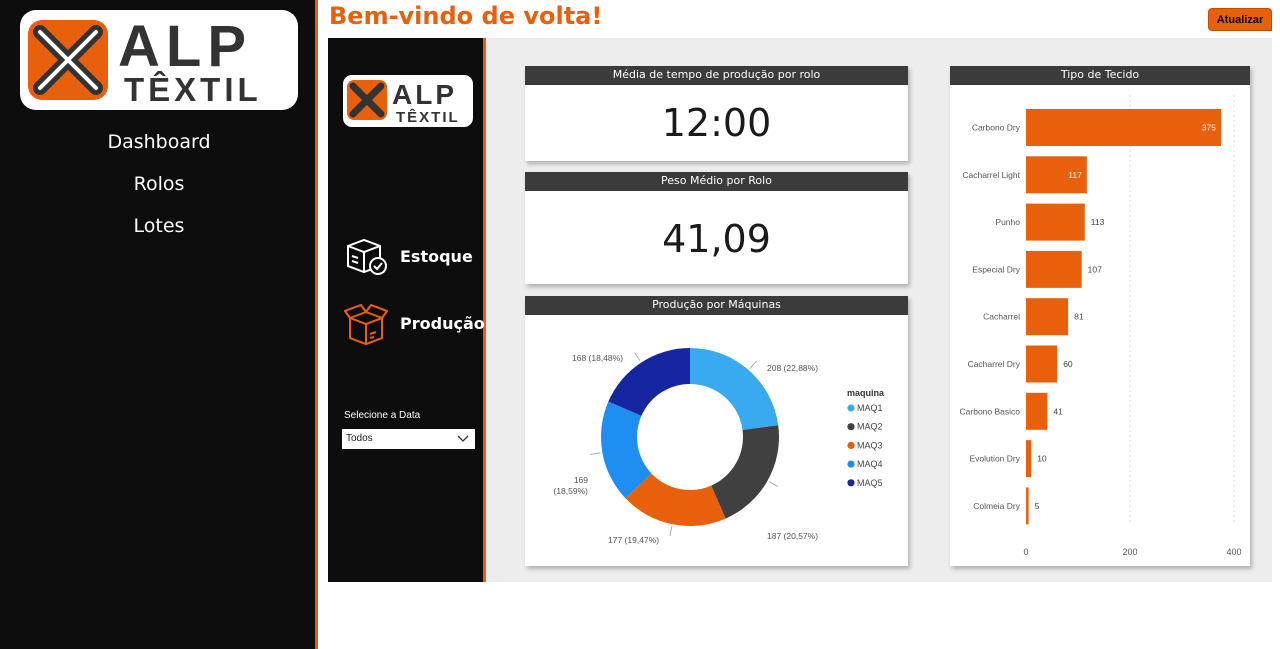 The width and height of the screenshot is (1280, 649). Describe the element at coordinates (1007, 222) in the screenshot. I see `bar-category-label: Punho` at that location.